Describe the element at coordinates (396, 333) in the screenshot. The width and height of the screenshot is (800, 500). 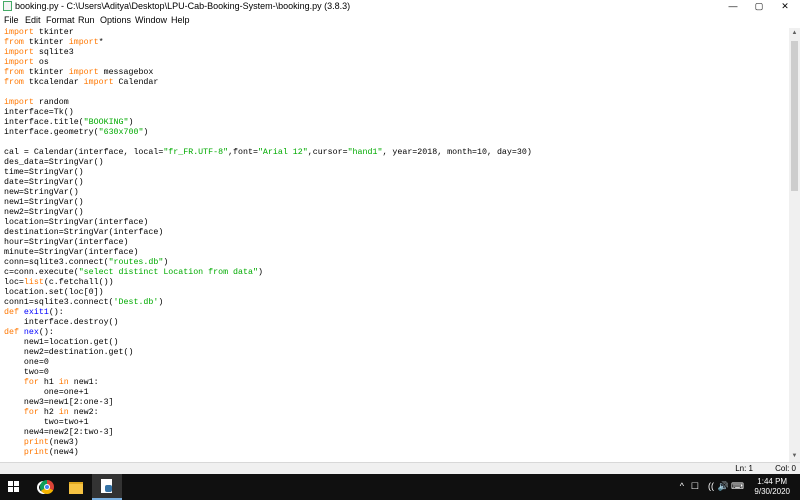
I see `code-line: def nex():` at that location.